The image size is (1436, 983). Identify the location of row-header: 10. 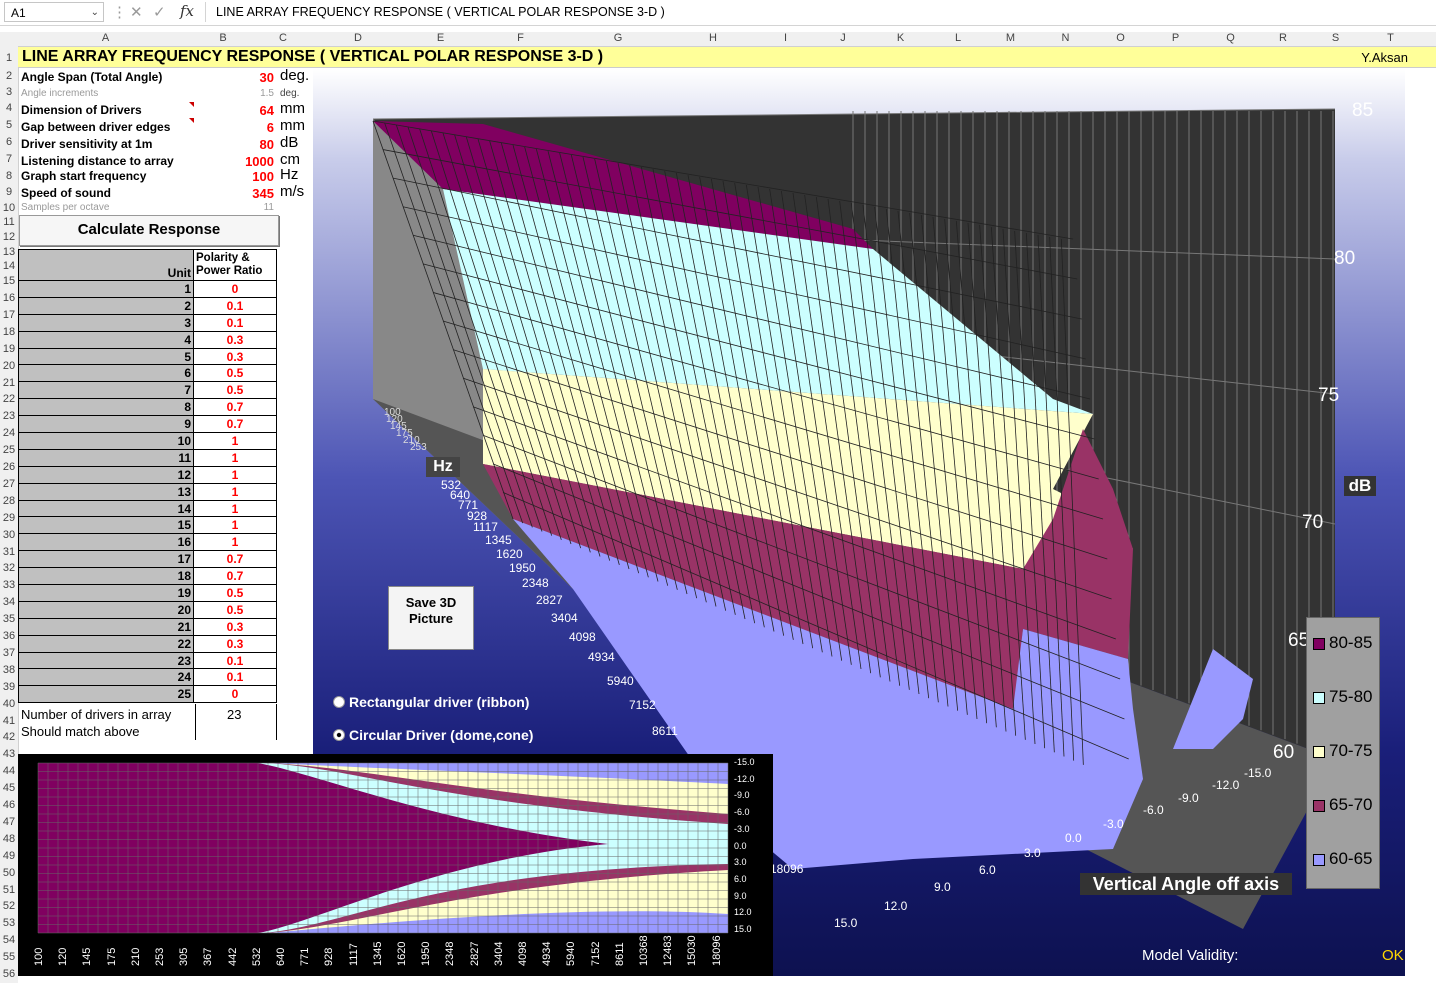
(9, 208).